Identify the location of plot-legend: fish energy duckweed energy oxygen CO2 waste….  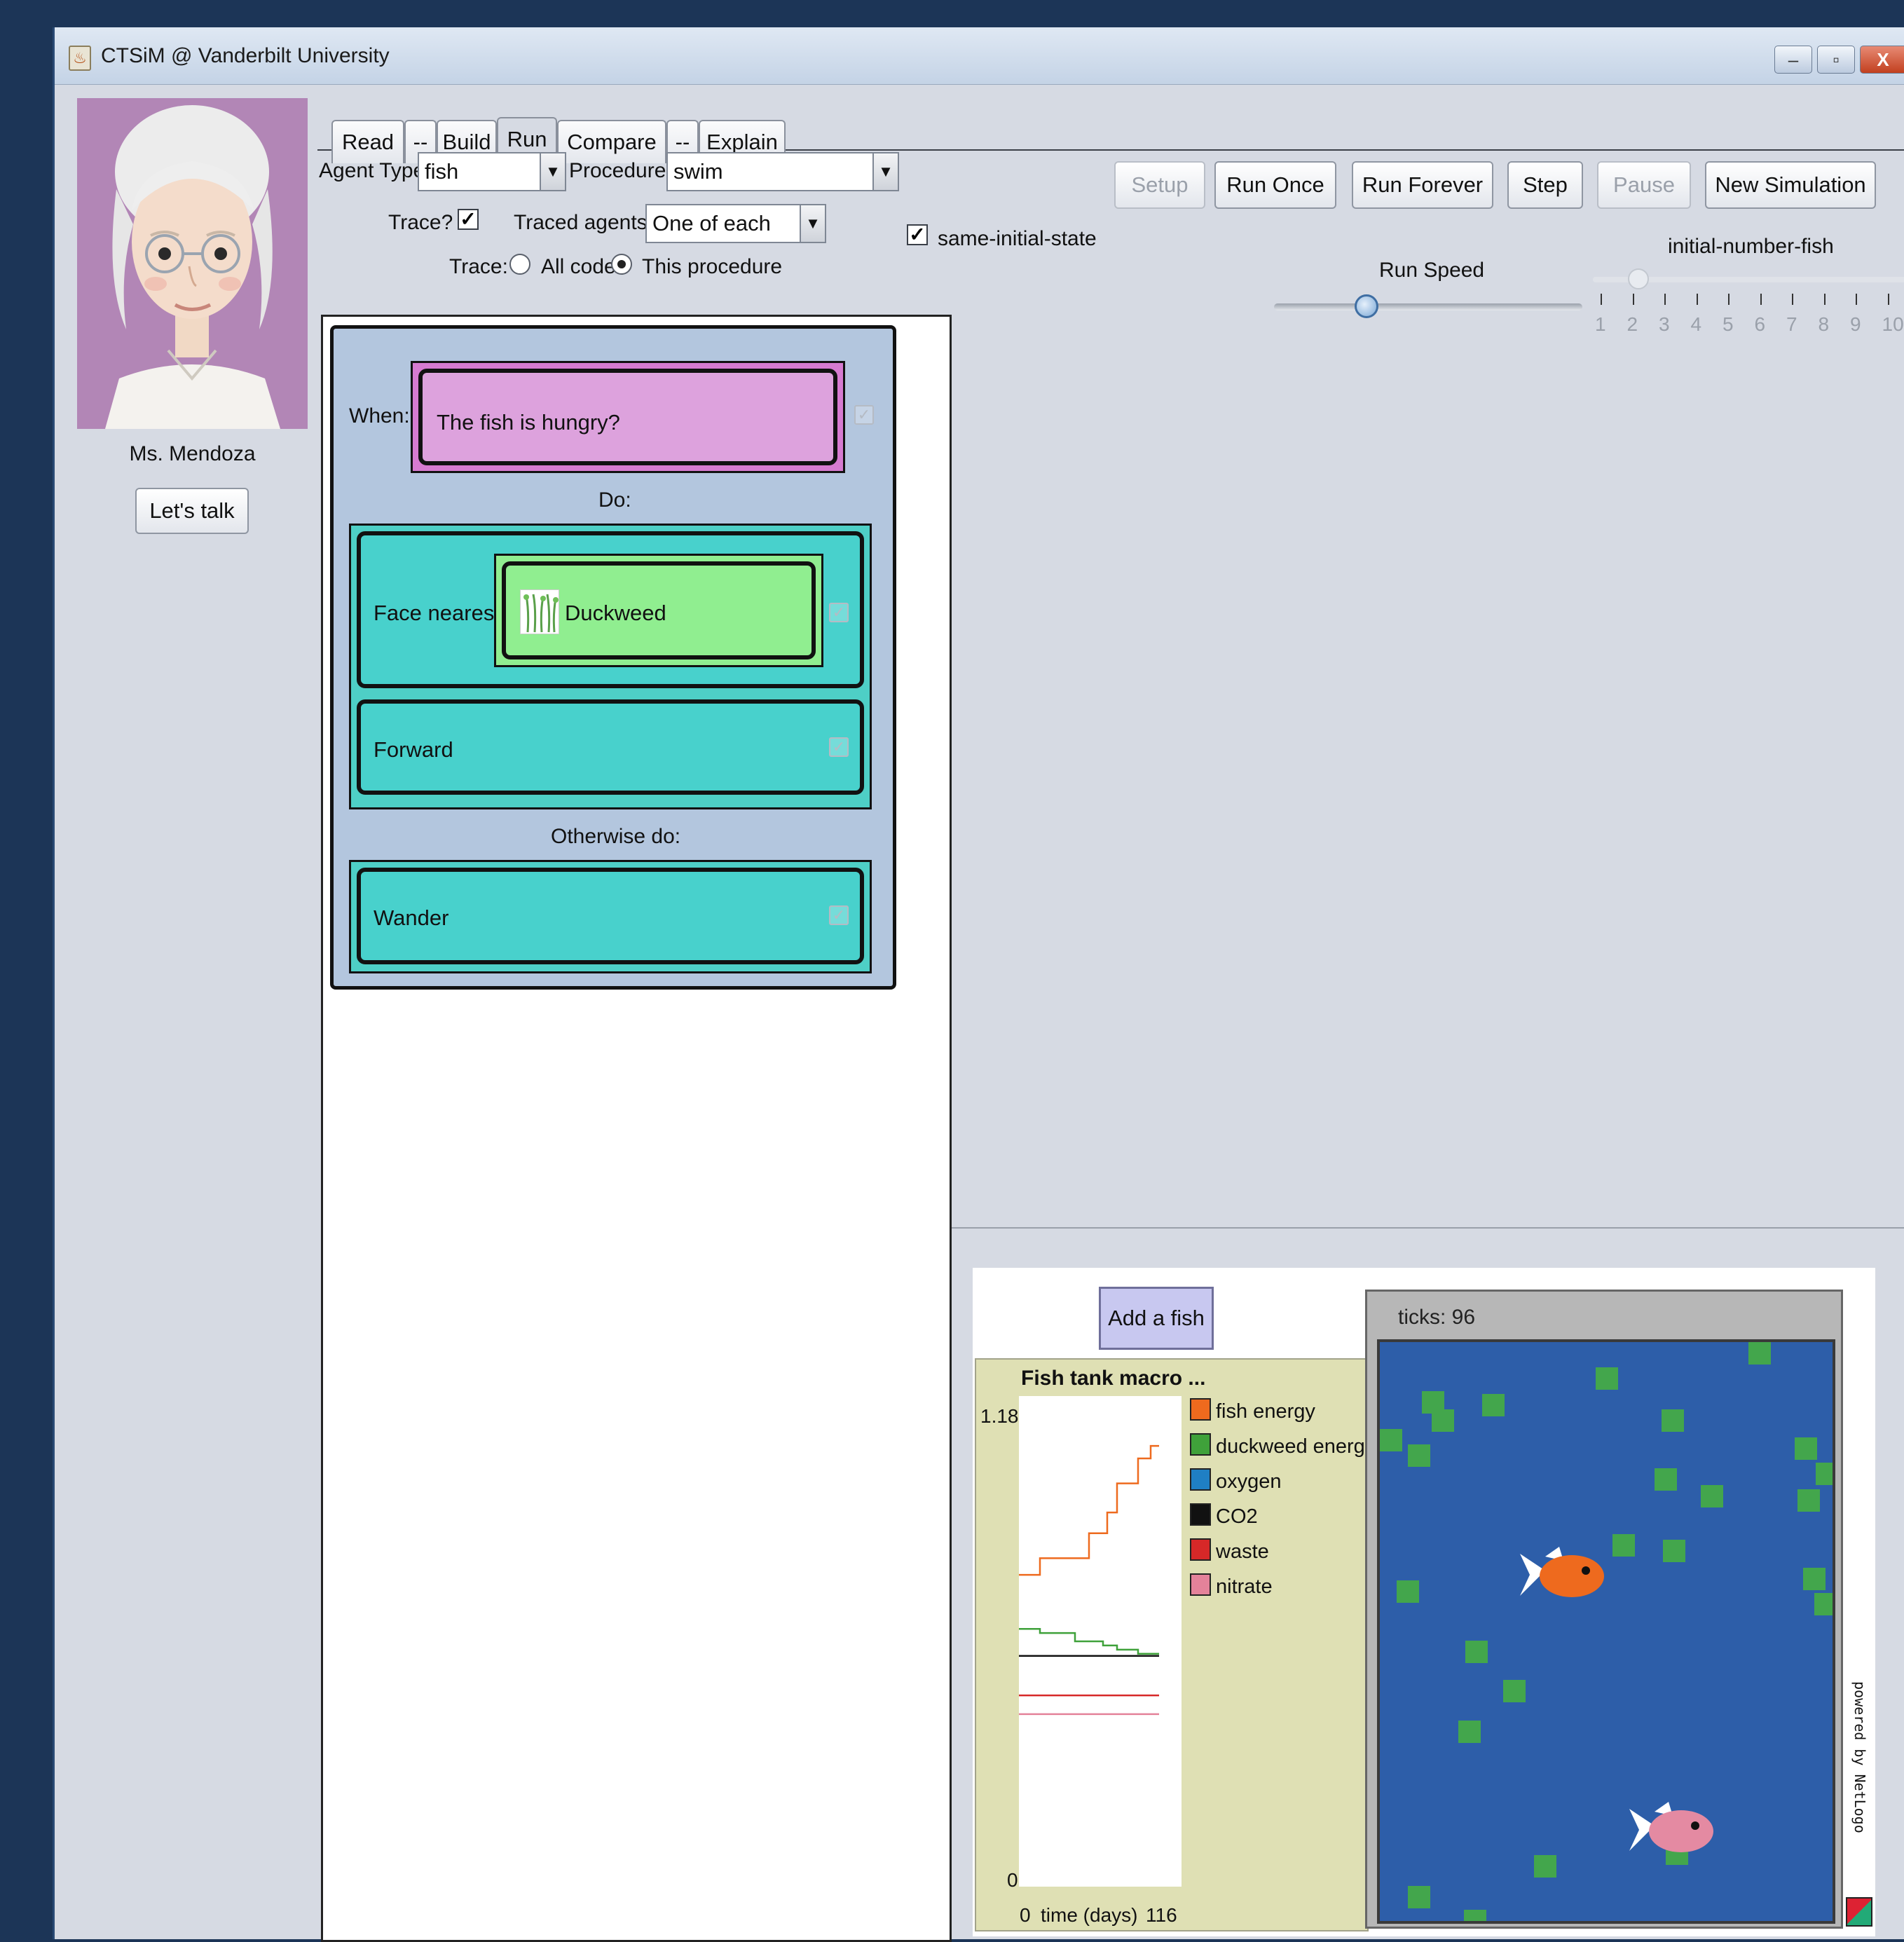
(1283, 1498).